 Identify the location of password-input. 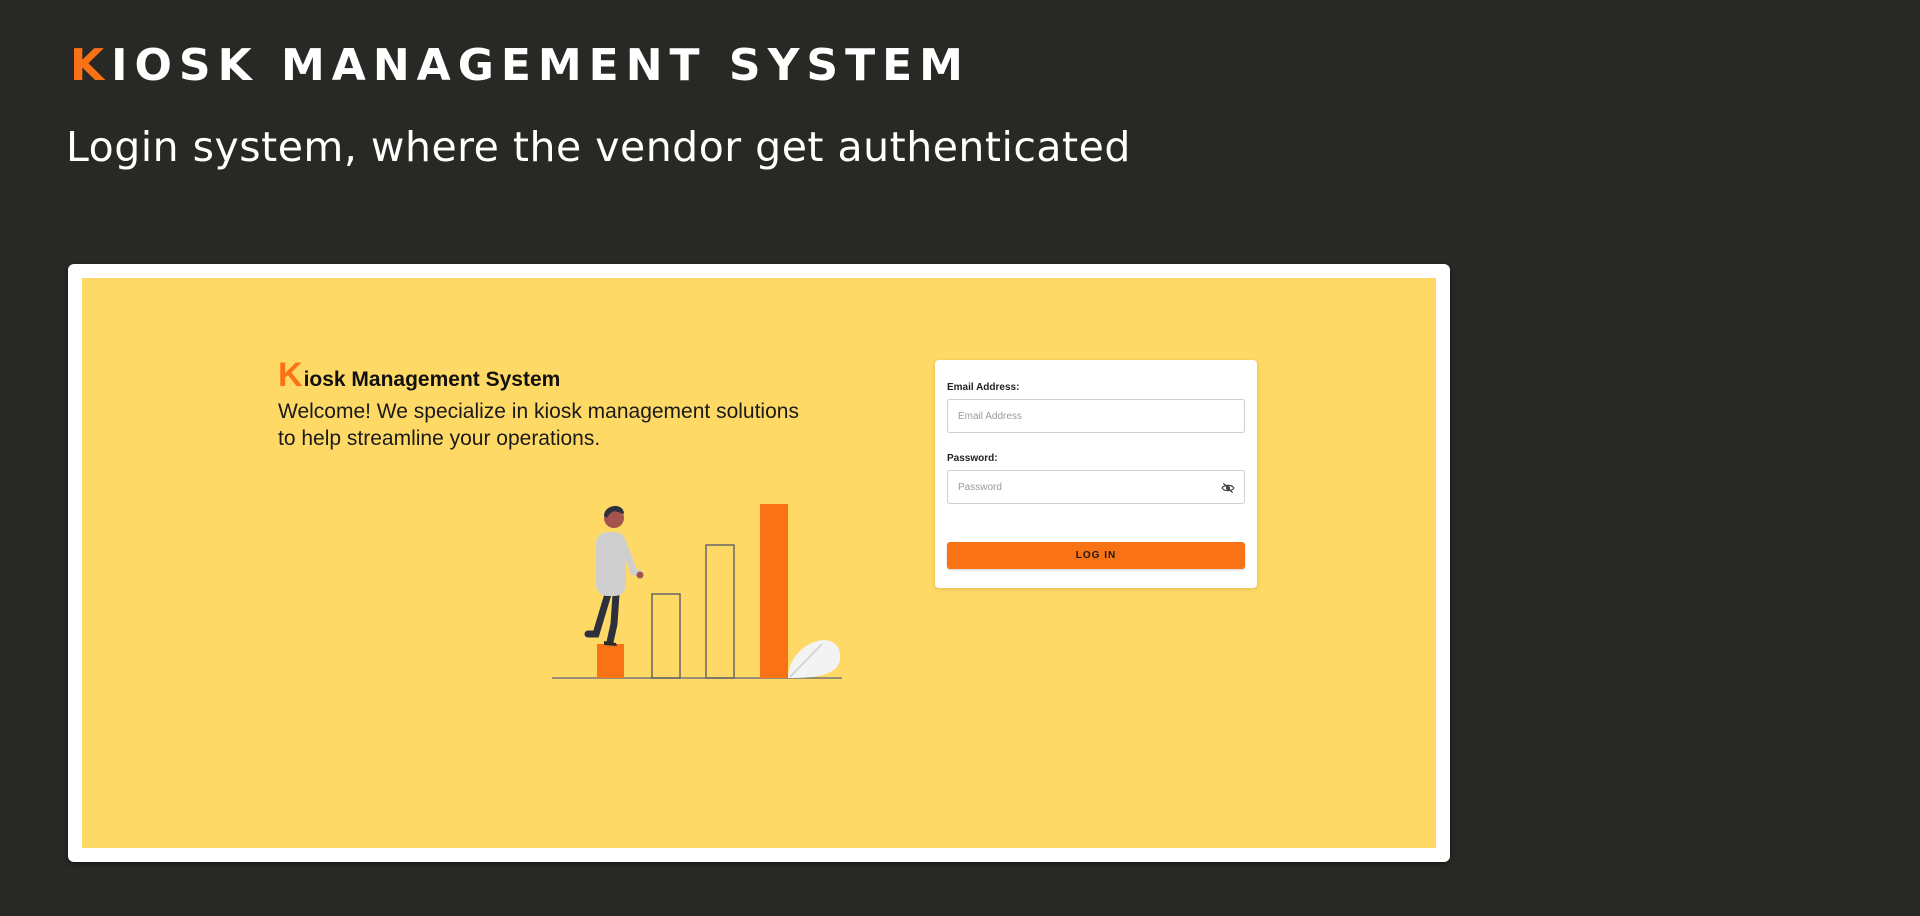
(1096, 487).